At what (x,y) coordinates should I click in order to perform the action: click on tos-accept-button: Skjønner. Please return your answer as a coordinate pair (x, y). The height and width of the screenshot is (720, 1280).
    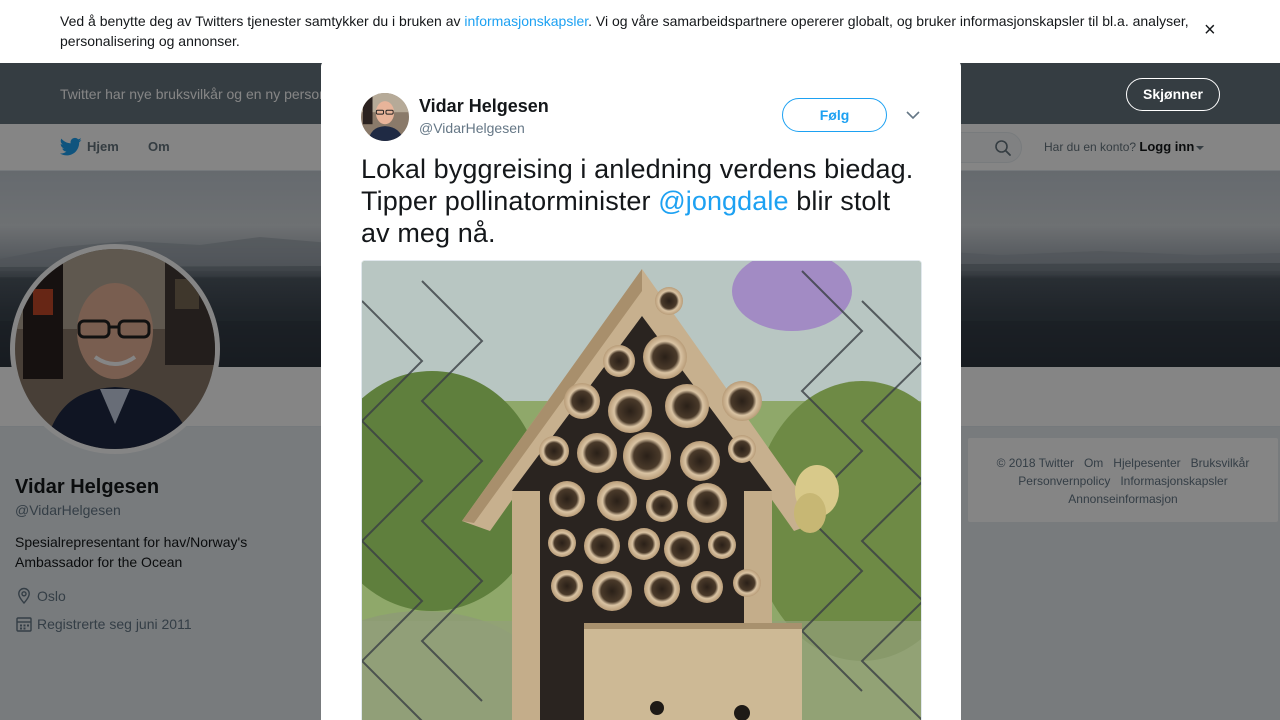
    Looking at the image, I should click on (1173, 94).